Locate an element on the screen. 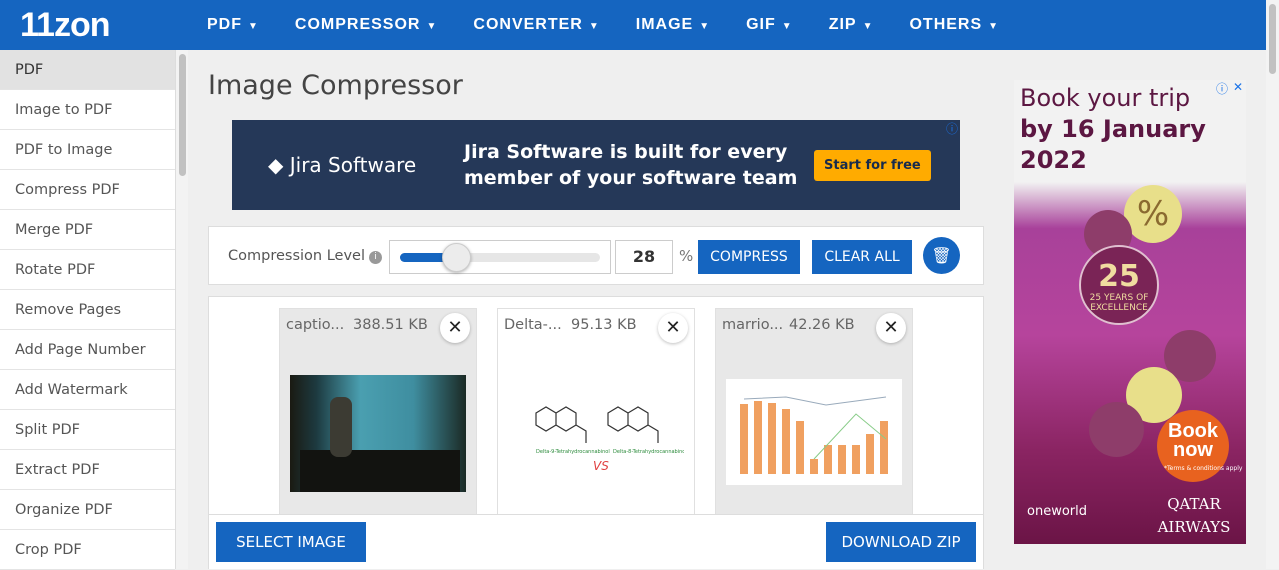 Image resolution: width=1279 pixels, height=570 pixels. nav-label: IMAGE is located at coordinates (664, 24).